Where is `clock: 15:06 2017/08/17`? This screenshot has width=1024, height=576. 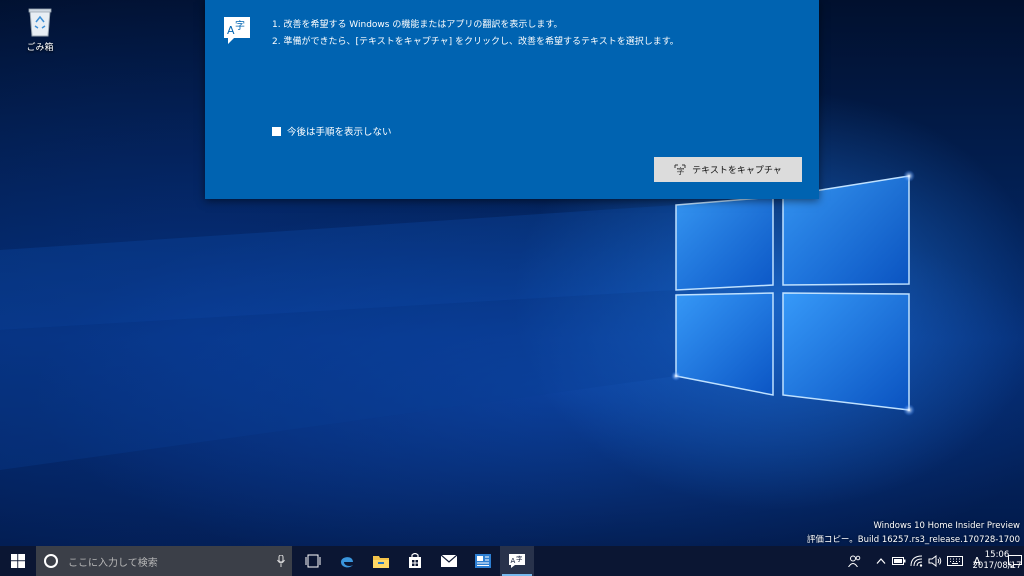 clock: 15:06 2017/08/17 is located at coordinates (997, 561).